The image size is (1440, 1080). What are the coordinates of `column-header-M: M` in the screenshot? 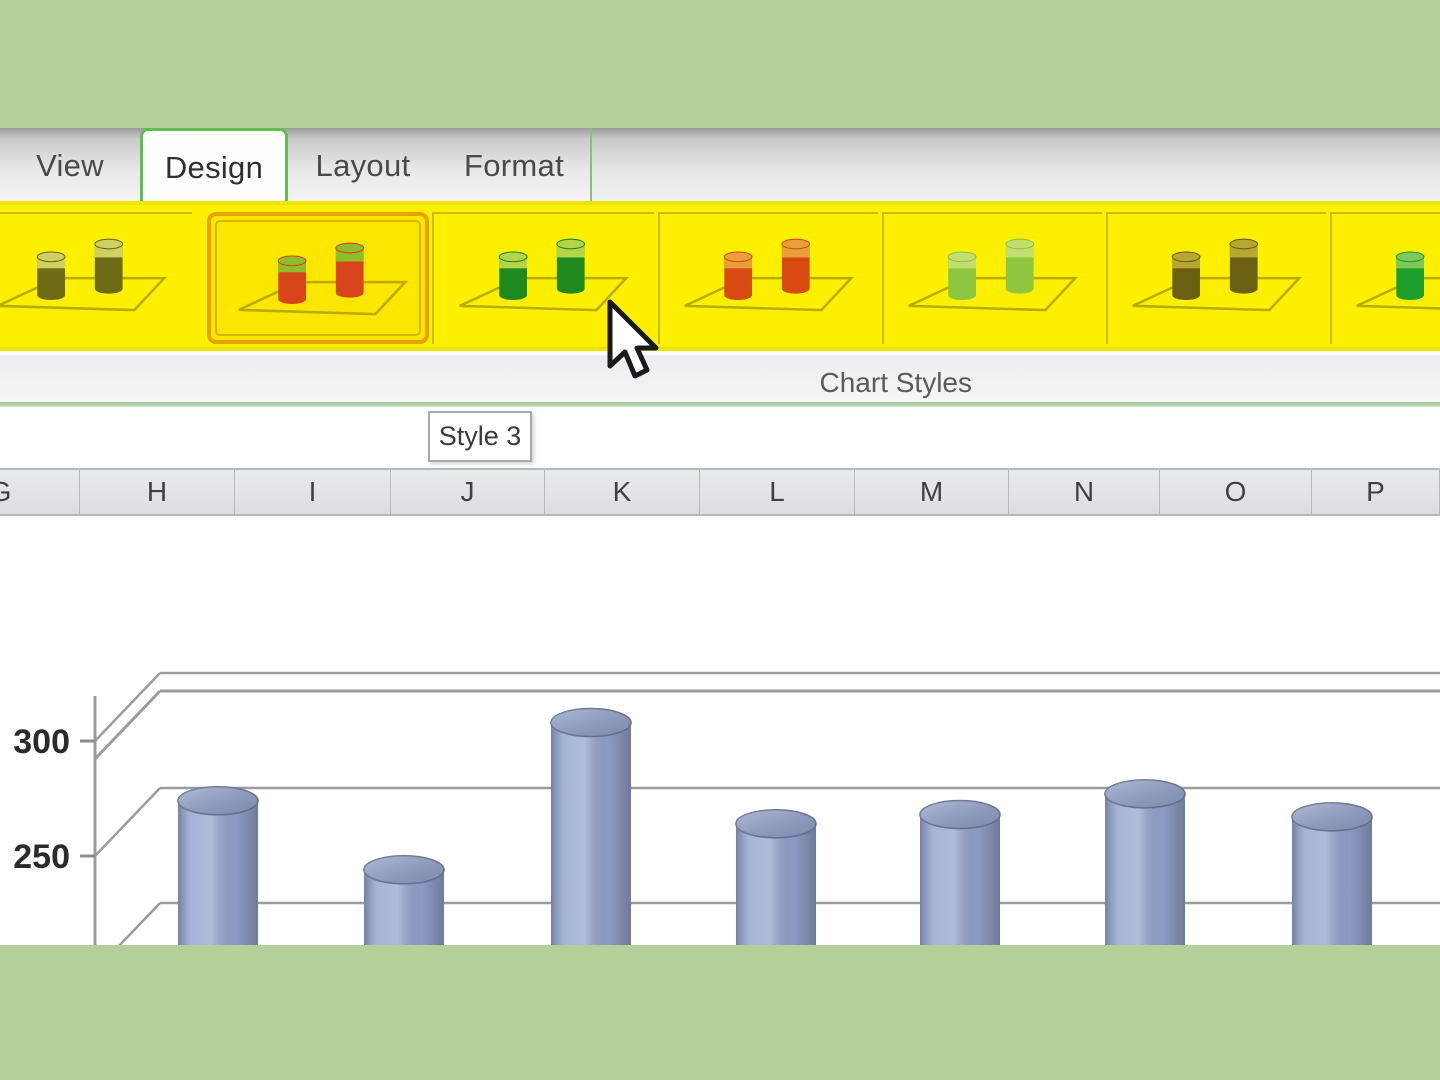 It's located at (932, 492).